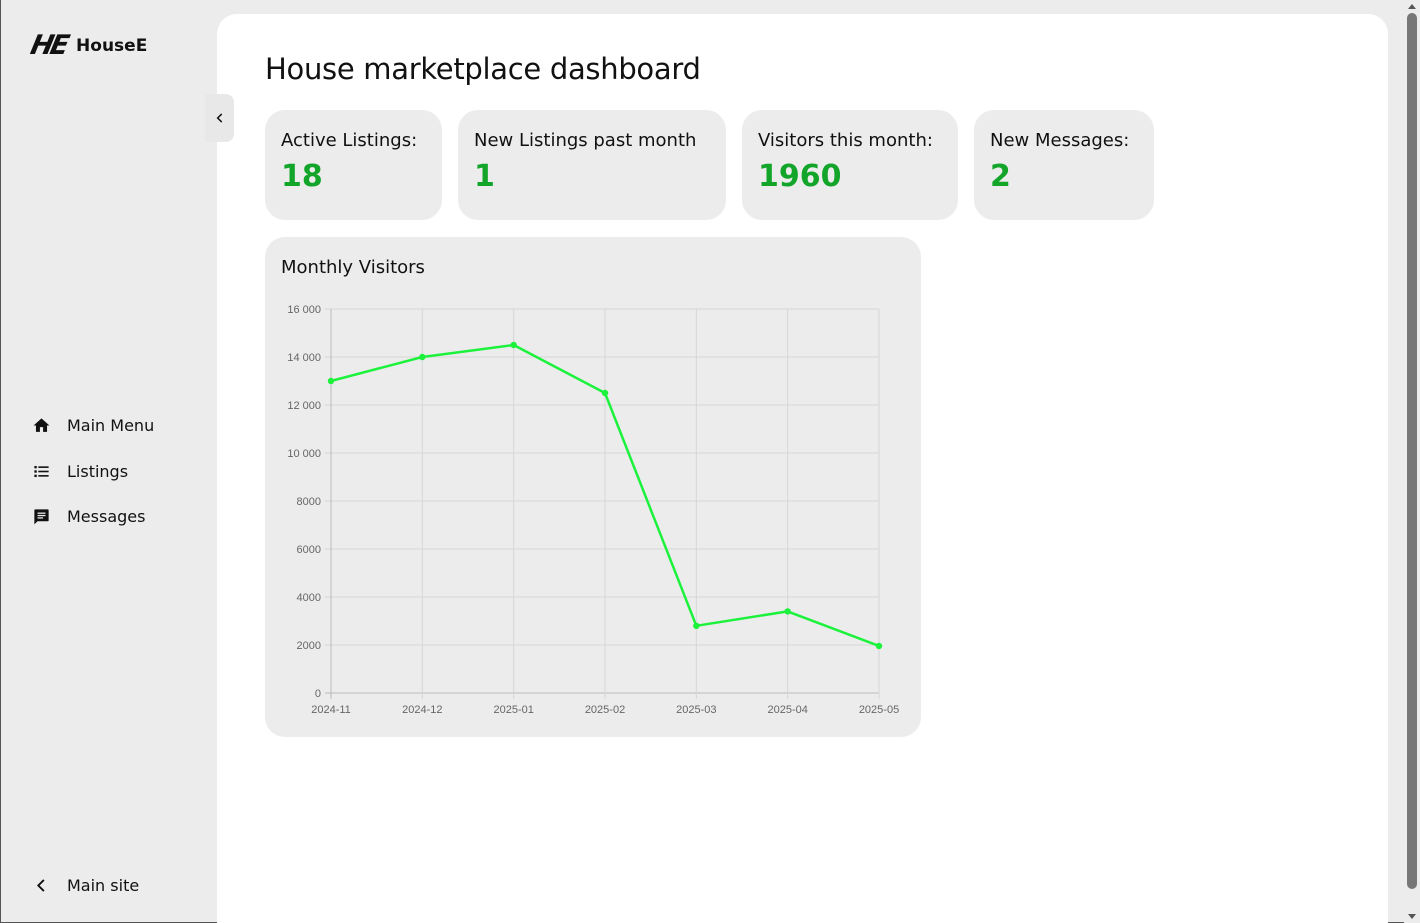 The width and height of the screenshot is (1420, 923). Describe the element at coordinates (41, 426) in the screenshot. I see `home-icon` at that location.